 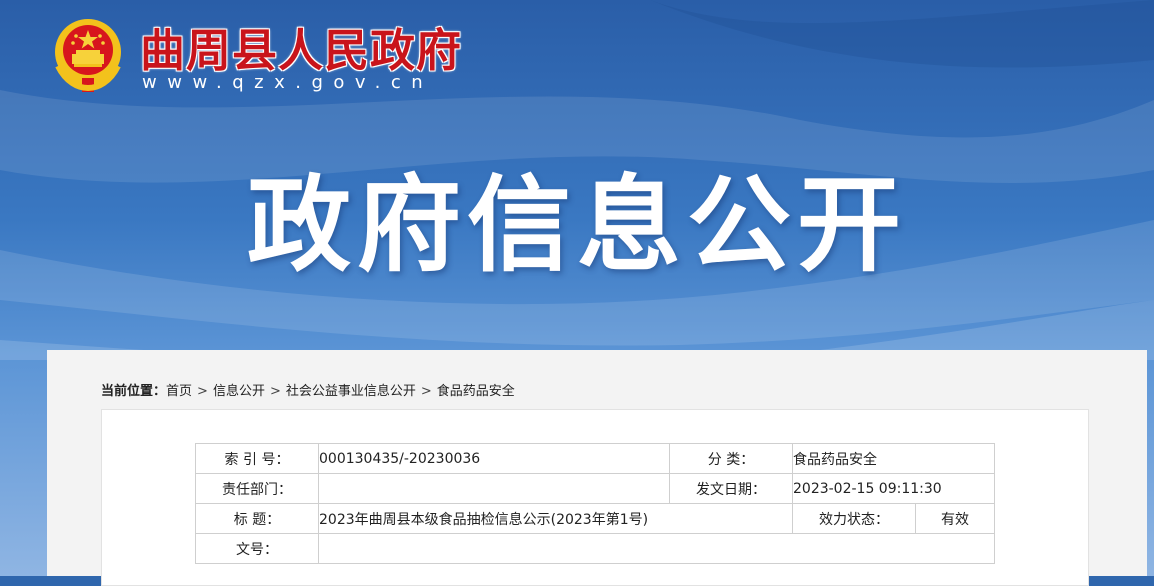 I want to click on department-label: 责任部门：, so click(x=257, y=488).